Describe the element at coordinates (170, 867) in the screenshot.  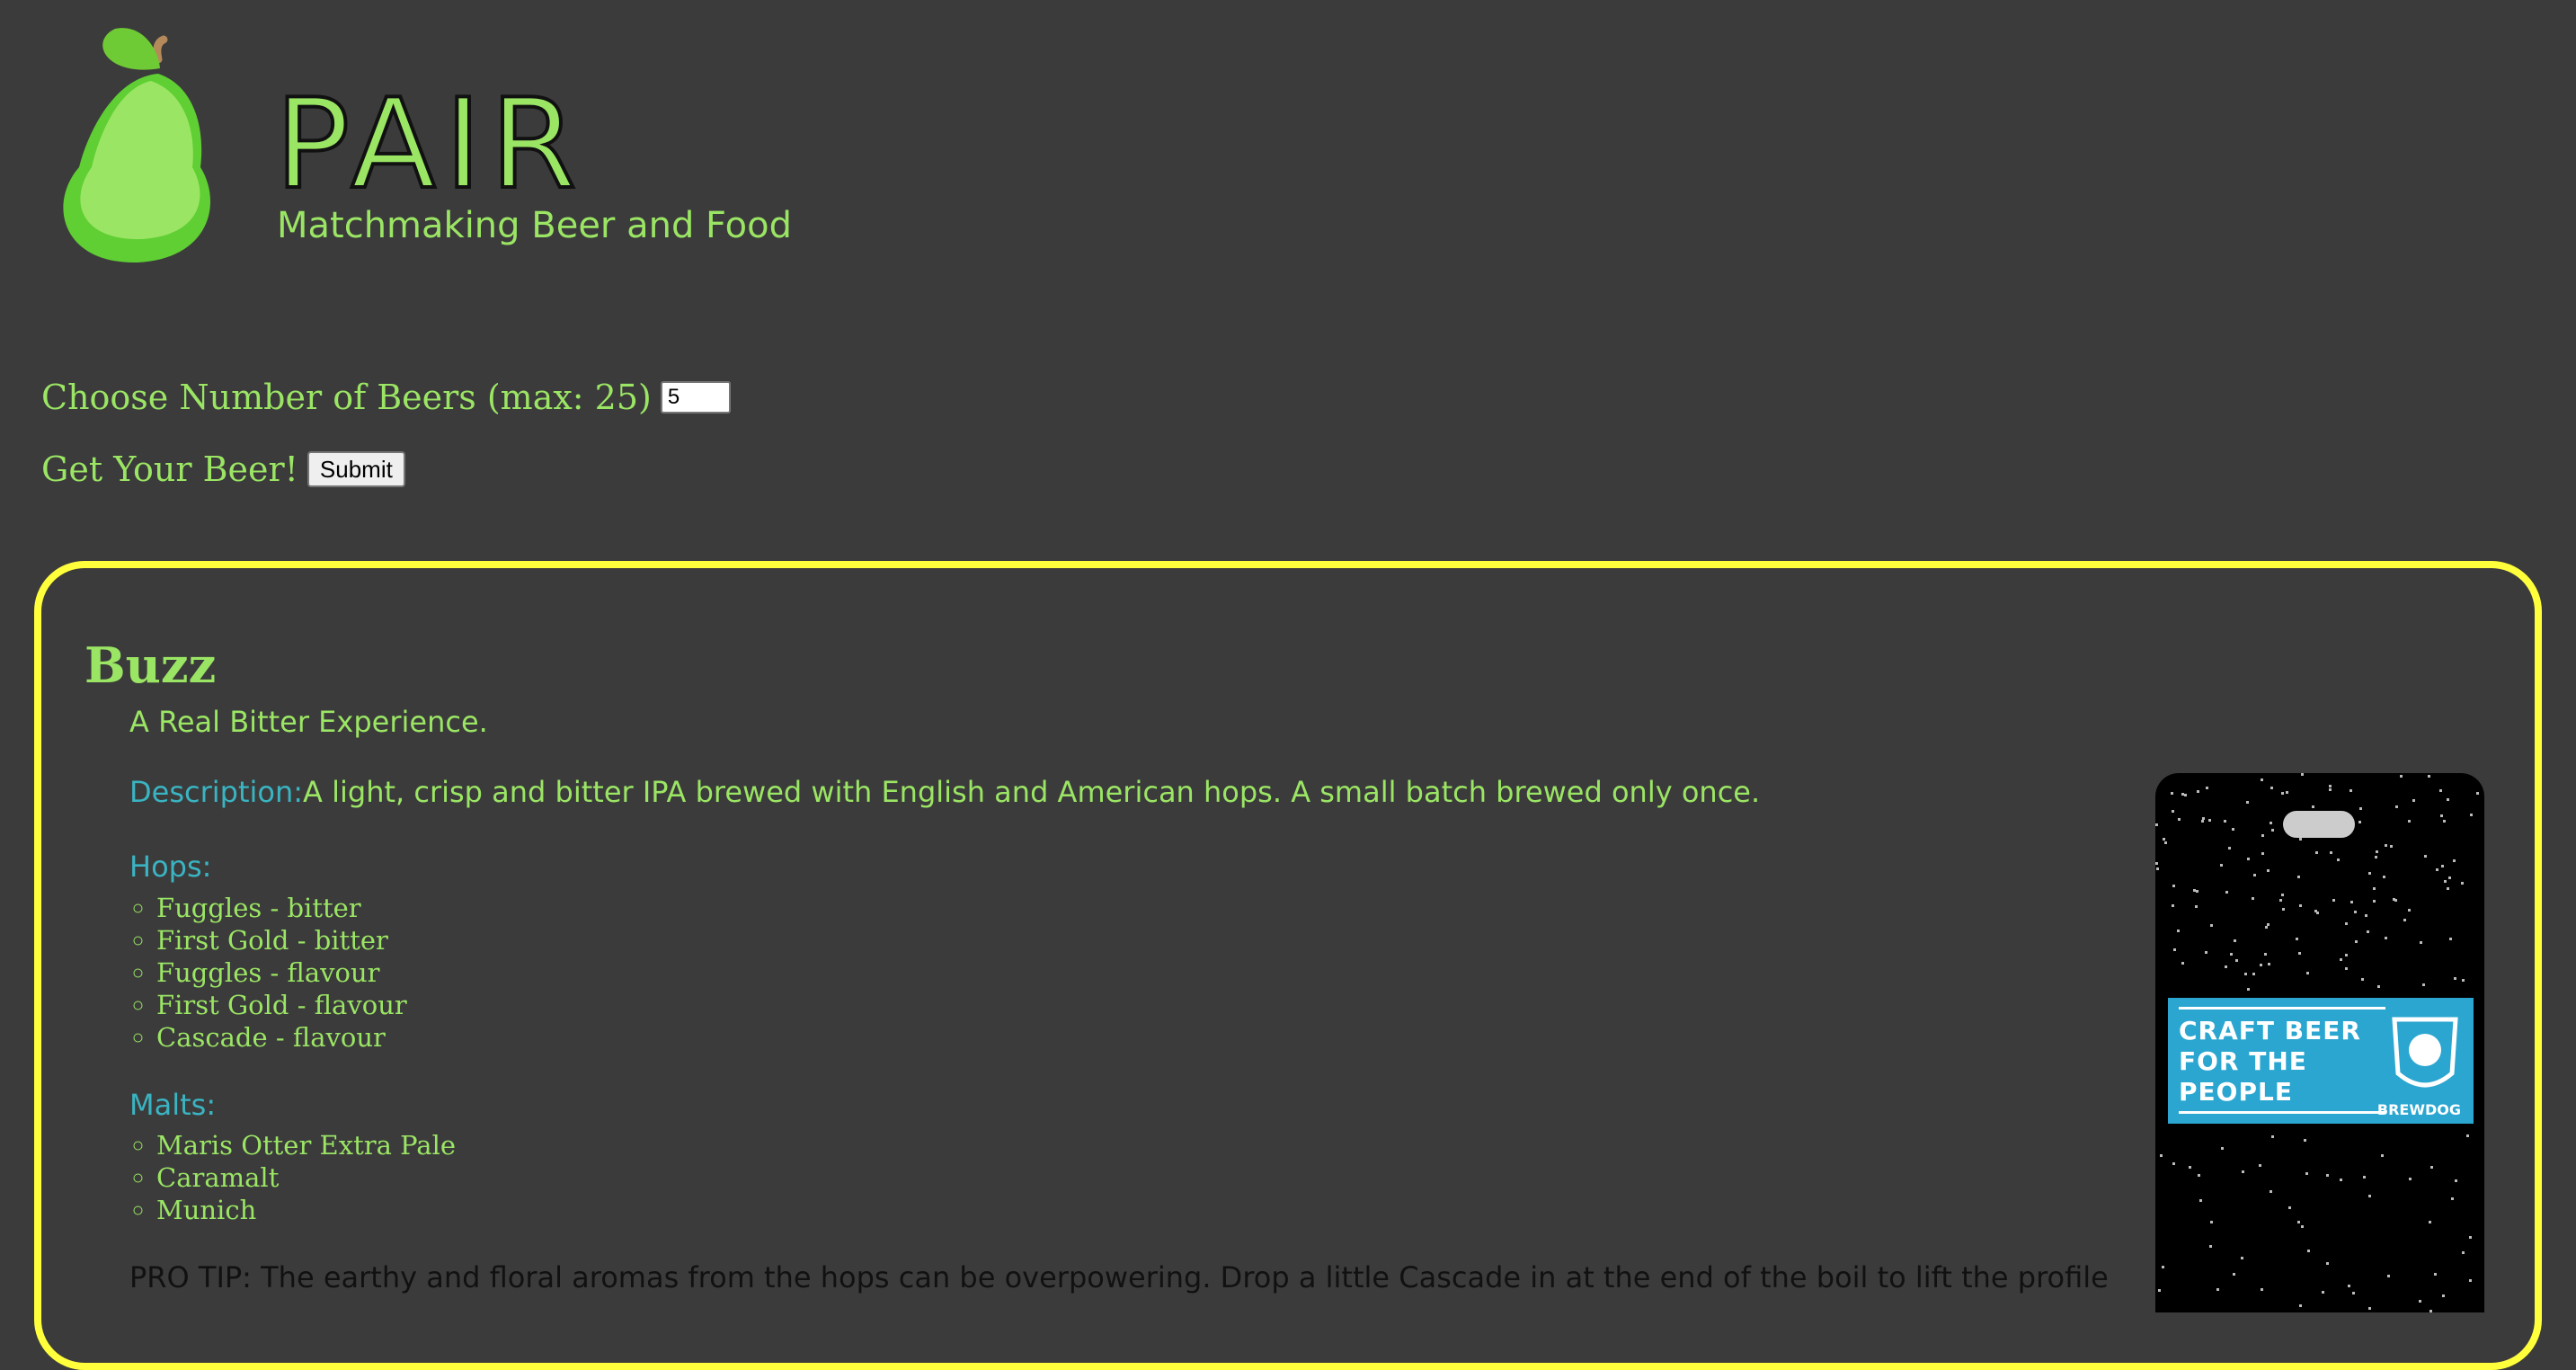
I see `hops-heading: Hops:` at that location.